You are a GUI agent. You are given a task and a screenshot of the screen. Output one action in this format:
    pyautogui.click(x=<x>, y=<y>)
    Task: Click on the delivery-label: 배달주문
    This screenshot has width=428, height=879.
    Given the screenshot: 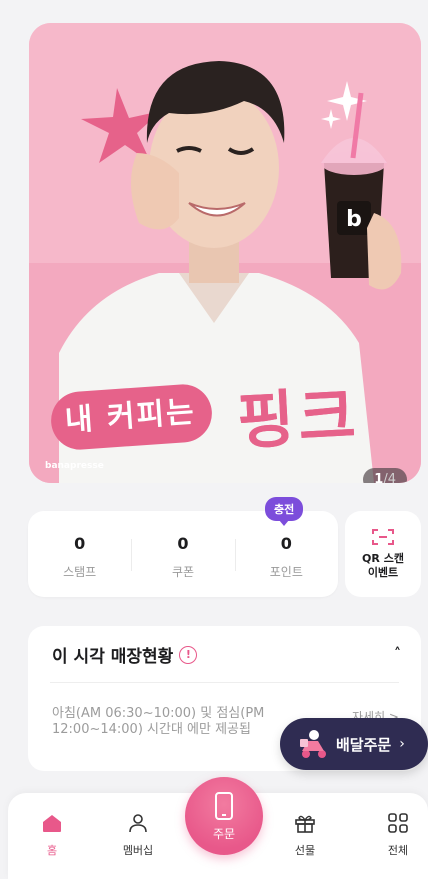 What is the action you would take?
    pyautogui.click(x=364, y=744)
    